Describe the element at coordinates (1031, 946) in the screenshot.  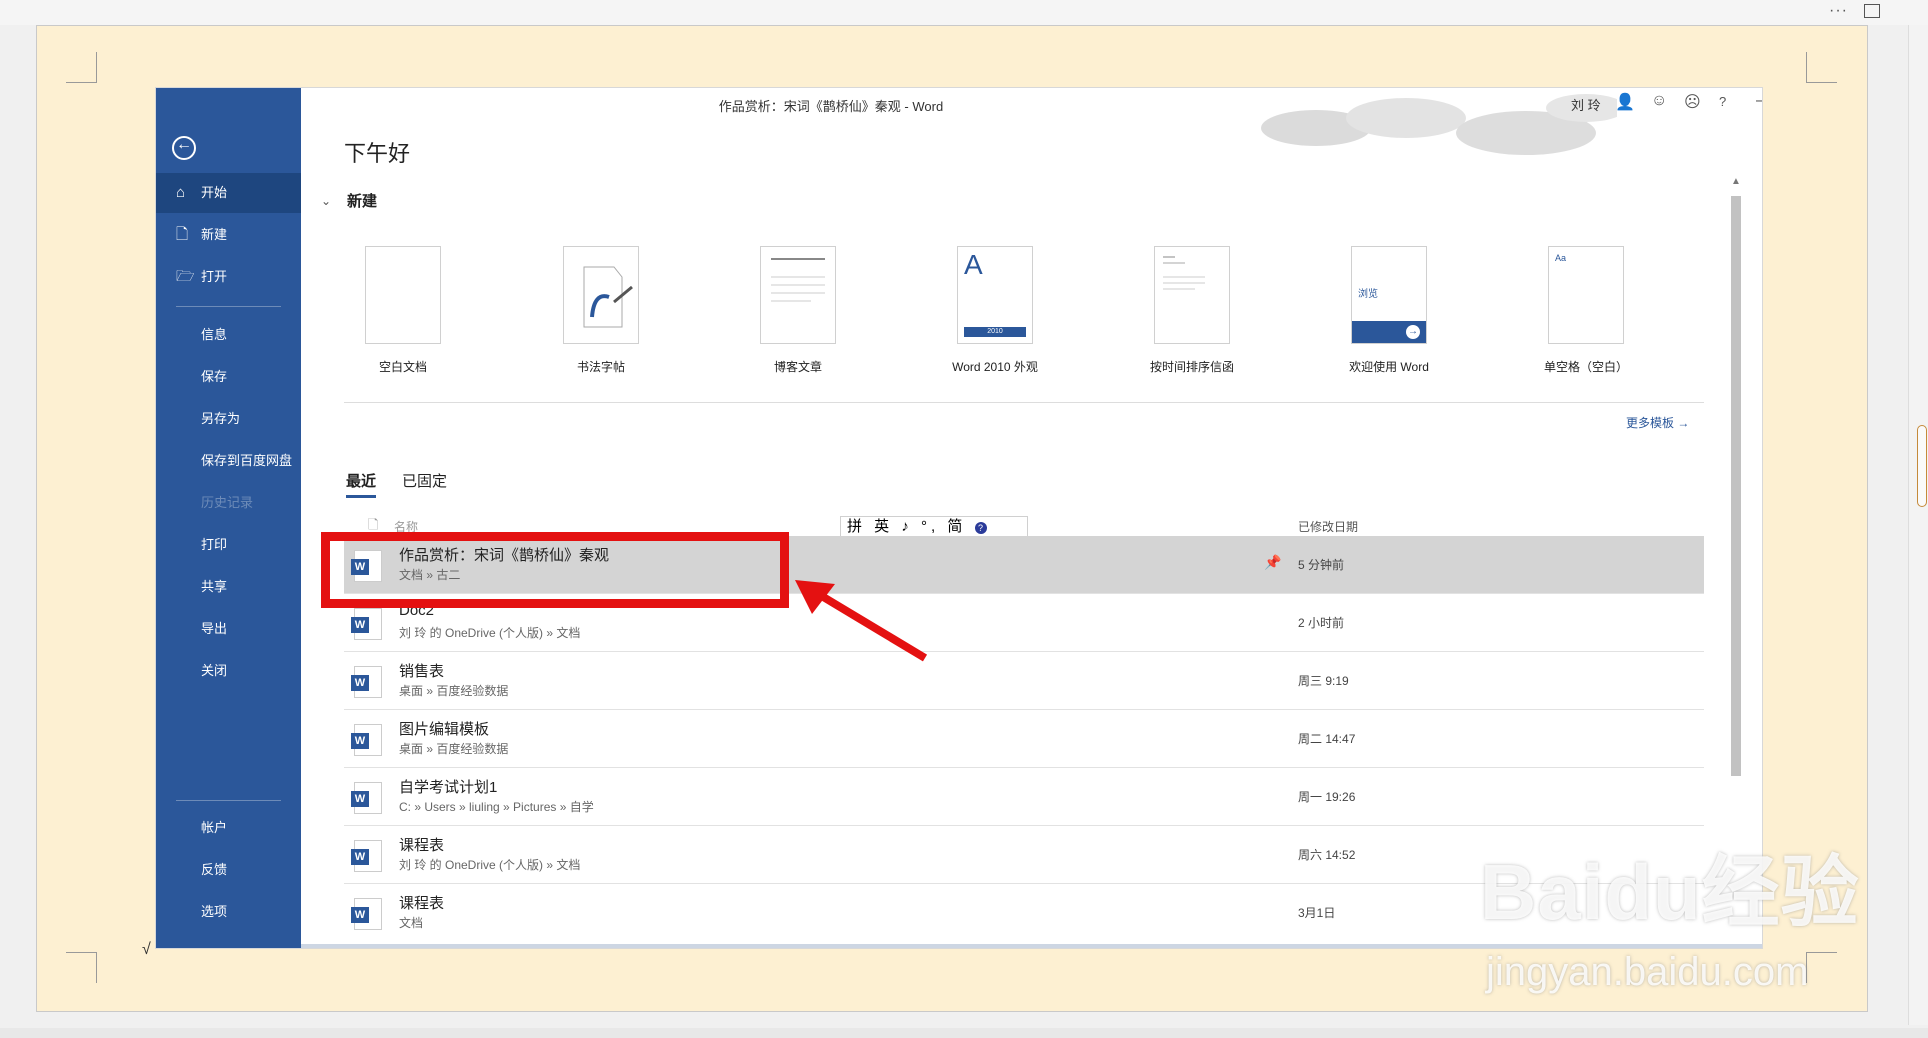
I see `backstage-horizontal-scrollbar` at that location.